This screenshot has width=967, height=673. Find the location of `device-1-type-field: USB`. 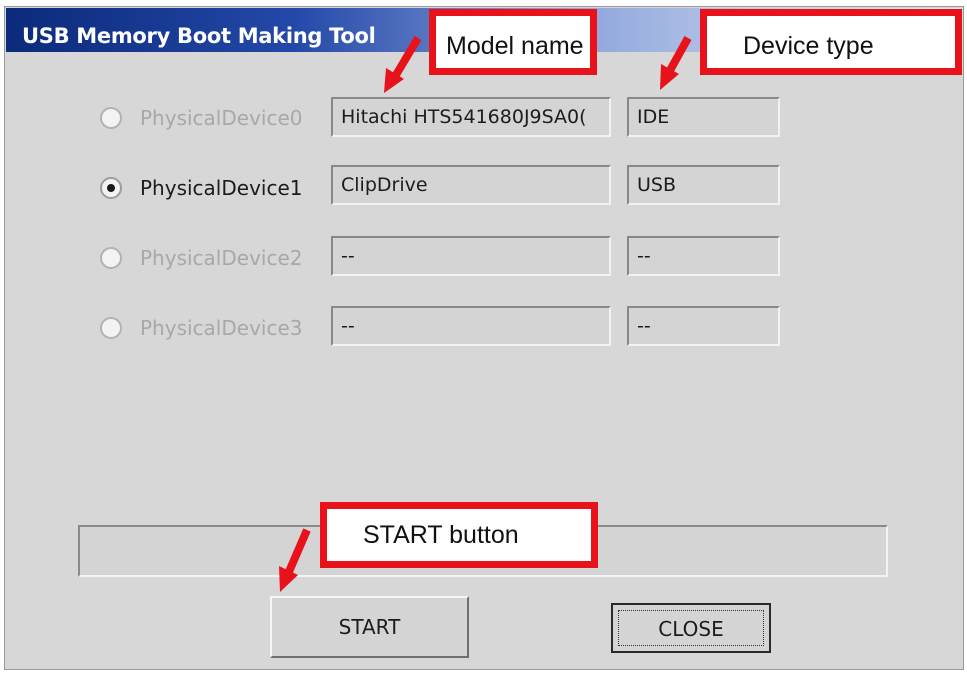

device-1-type-field: USB is located at coordinates (703, 185).